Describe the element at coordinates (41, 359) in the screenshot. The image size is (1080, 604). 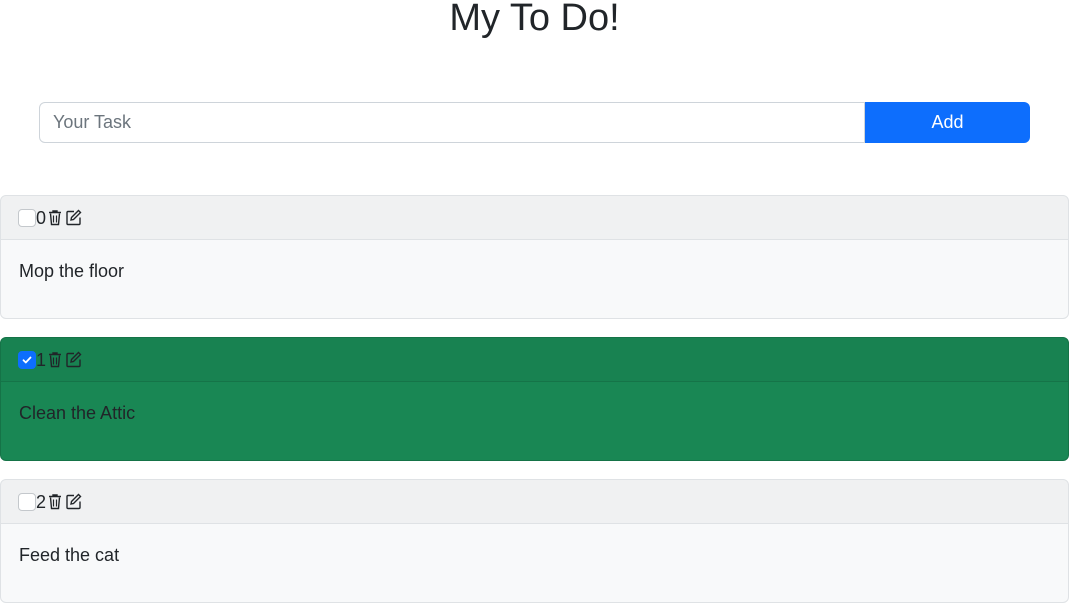
I see `task-index: 1` at that location.